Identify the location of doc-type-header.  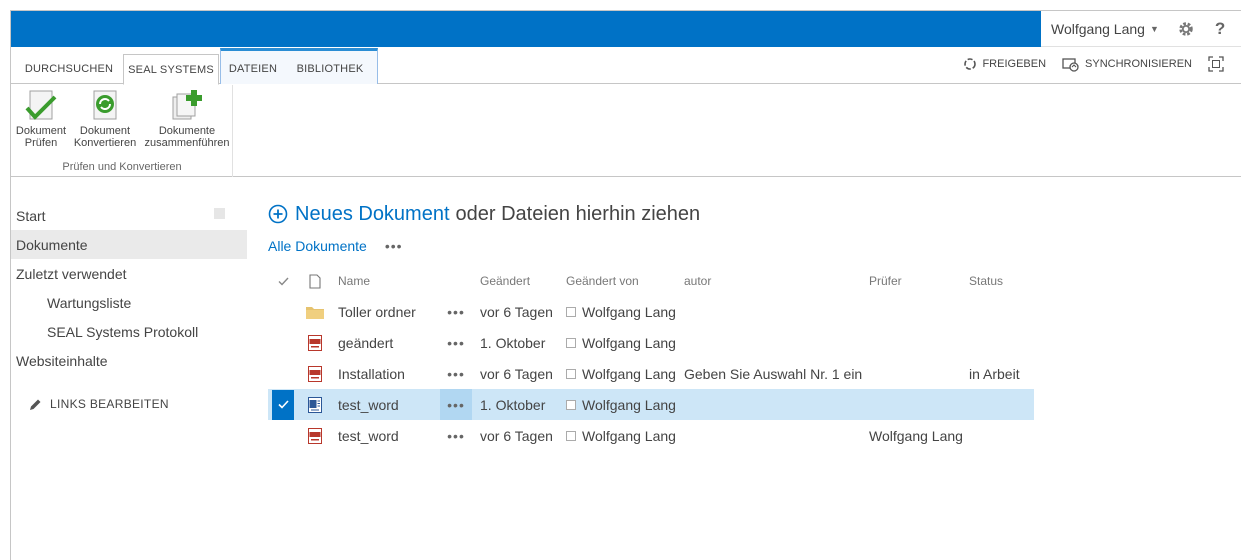
(315, 281).